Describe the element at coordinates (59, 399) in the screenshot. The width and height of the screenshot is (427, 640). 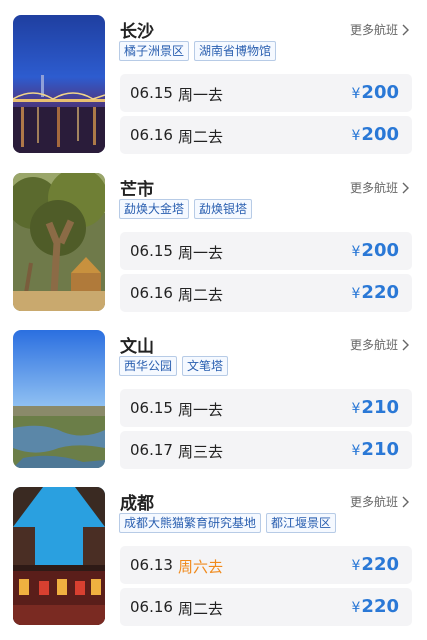
I see `lake-landscape-image` at that location.